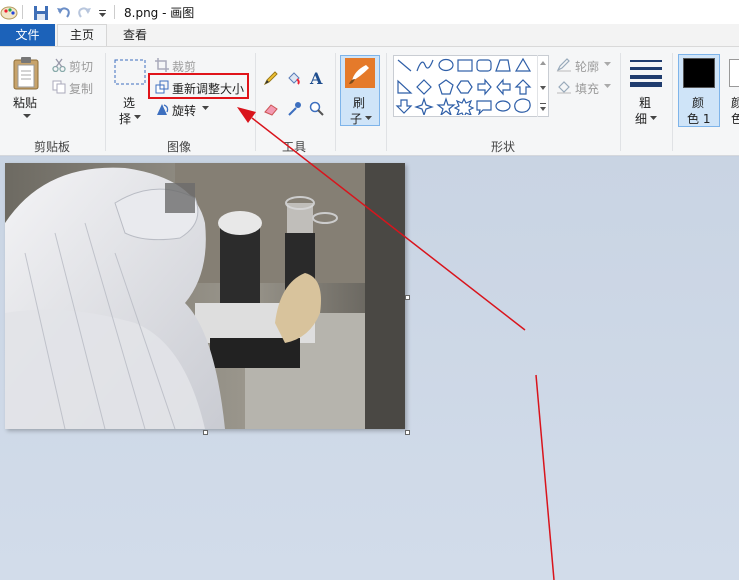 Image resolution: width=739 pixels, height=580 pixels. What do you see at coordinates (294, 109) in the screenshot?
I see `color-picker-icon` at bounding box center [294, 109].